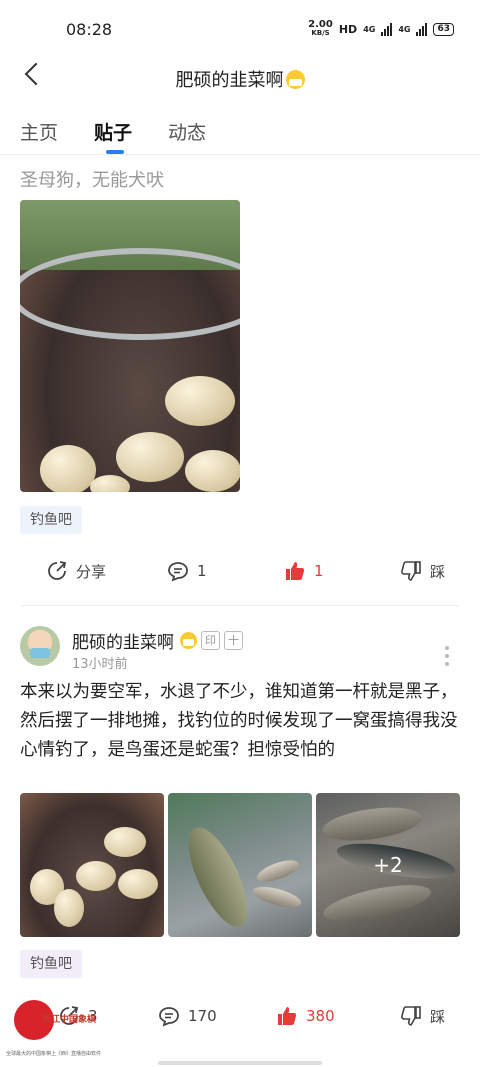 This screenshot has height=1067, width=480. Describe the element at coordinates (130, 294) in the screenshot. I see `basin-rim` at that location.